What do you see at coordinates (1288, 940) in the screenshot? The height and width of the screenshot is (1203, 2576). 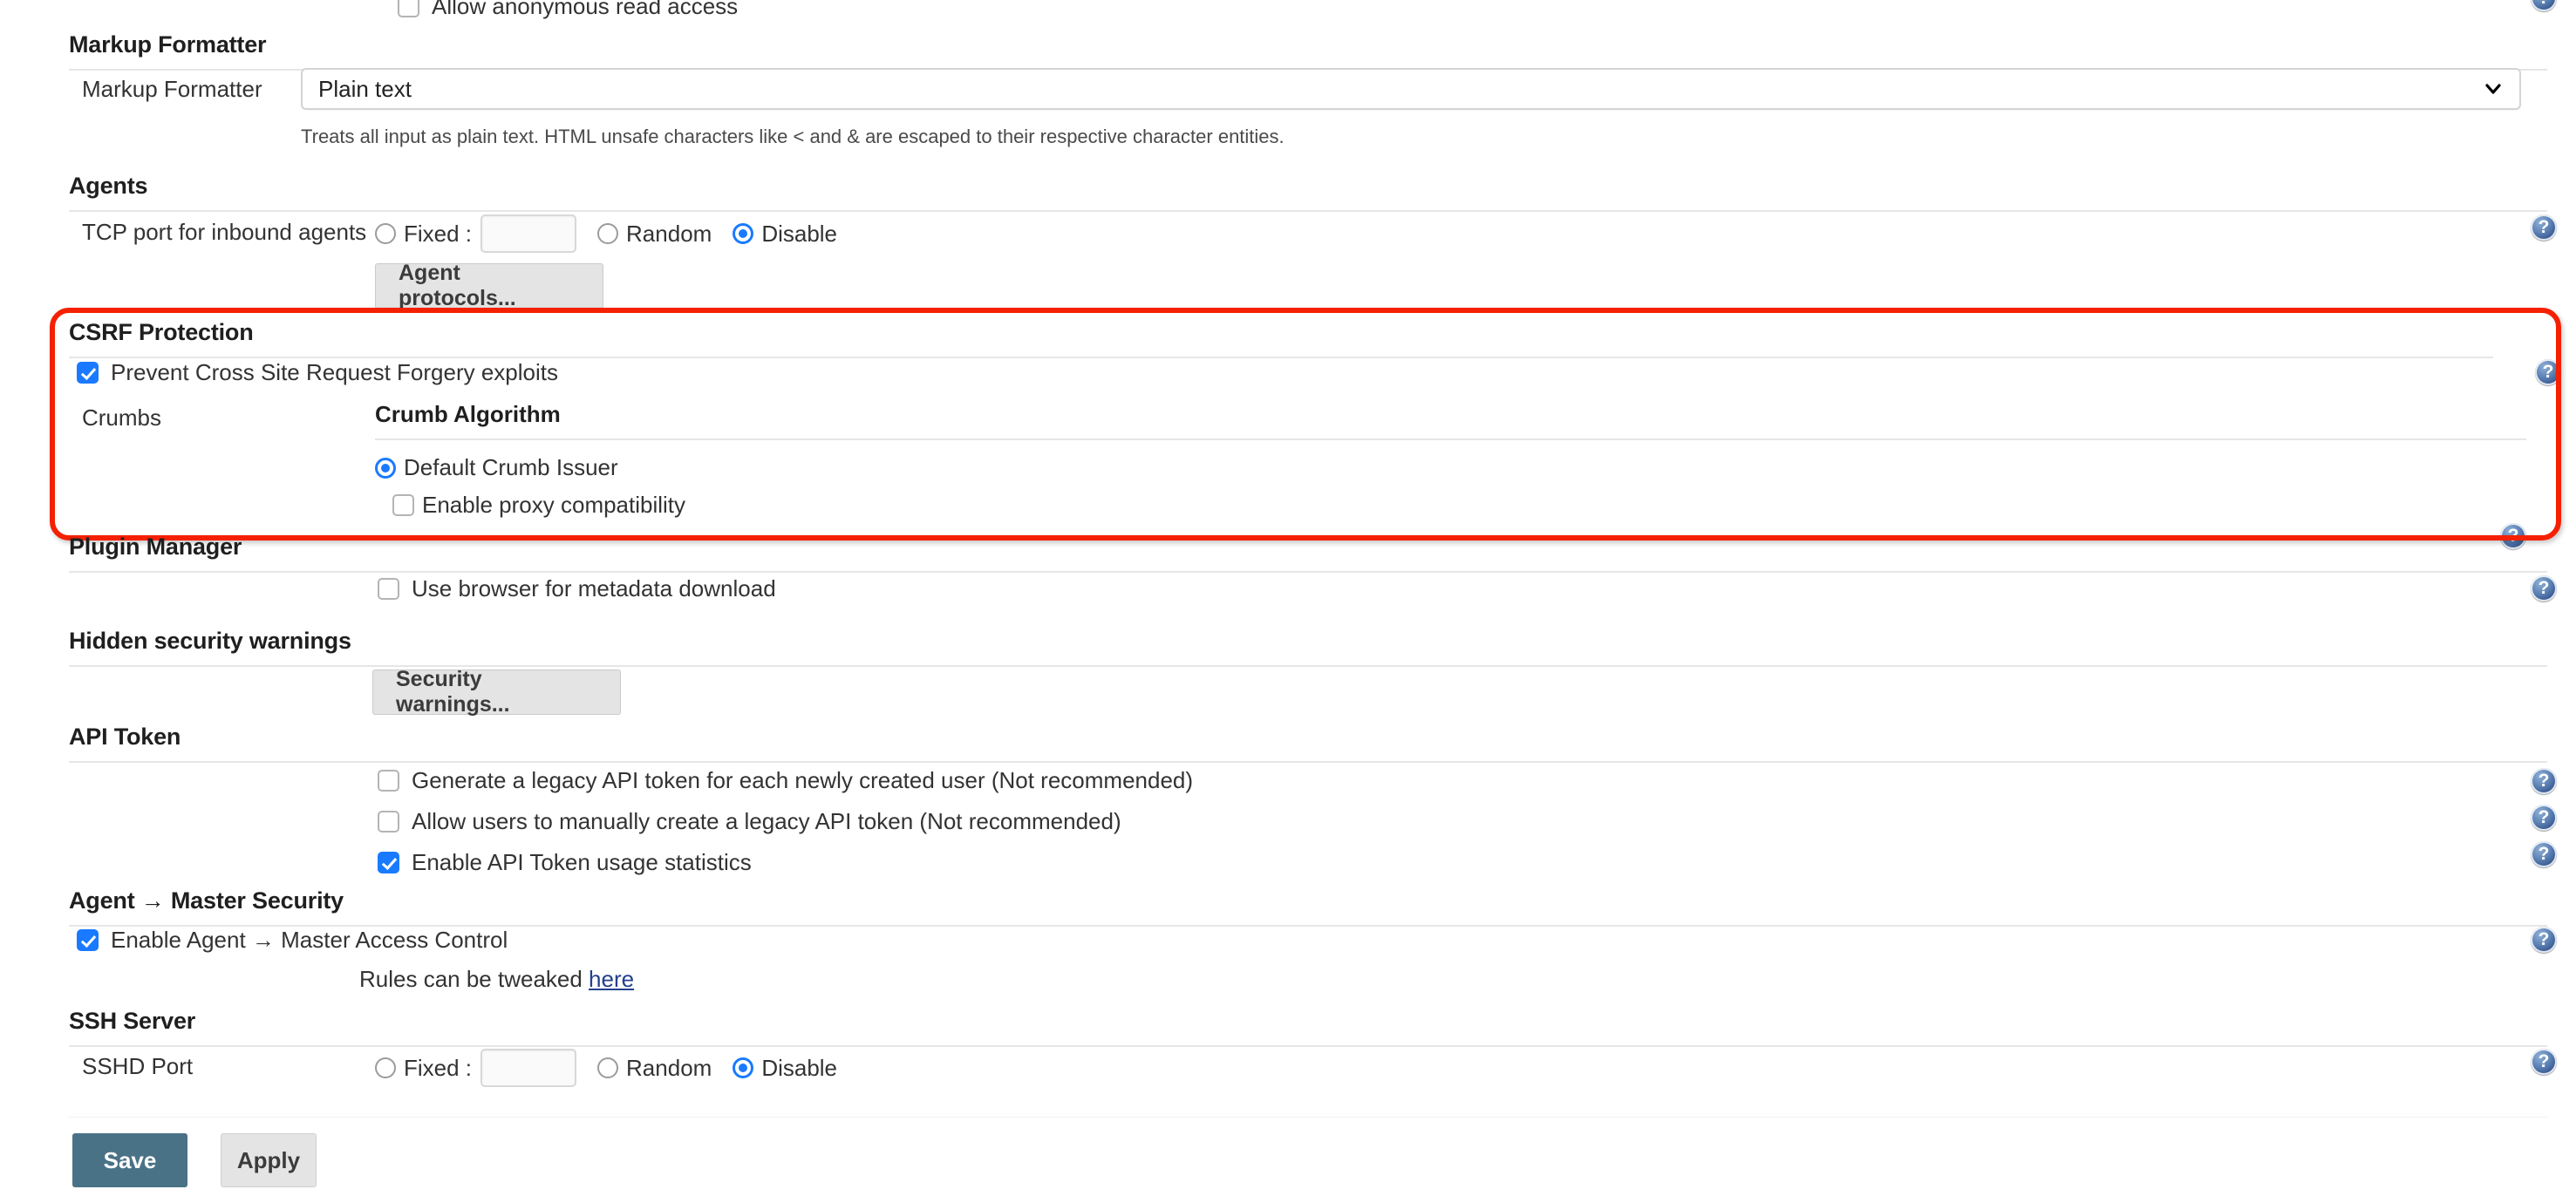 I see `checkbox-enable-agent-master-access-control: Enable Agent → Master Access Control` at bounding box center [1288, 940].